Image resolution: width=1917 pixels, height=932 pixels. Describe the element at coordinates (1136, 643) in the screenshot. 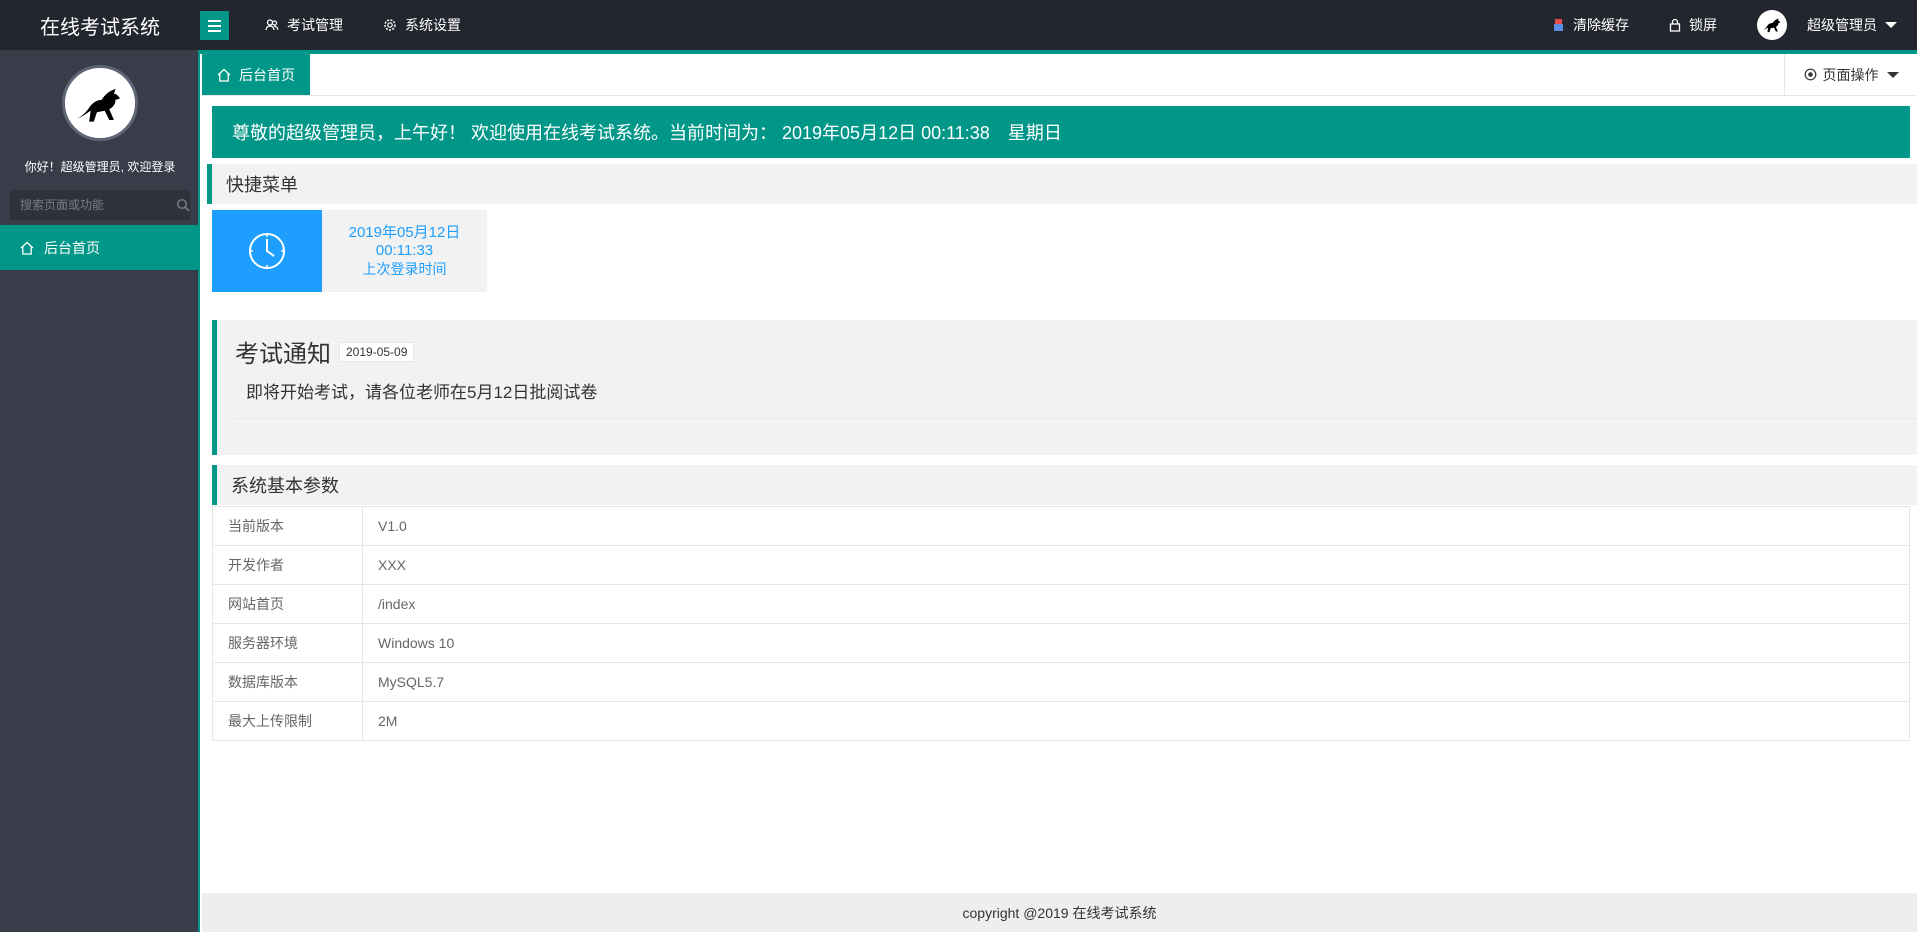

I see `param-value: Windows 10` at that location.